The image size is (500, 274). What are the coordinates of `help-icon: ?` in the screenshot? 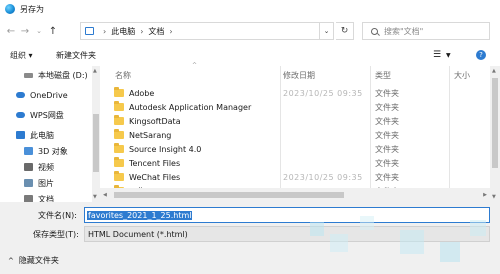 It's located at (481, 55).